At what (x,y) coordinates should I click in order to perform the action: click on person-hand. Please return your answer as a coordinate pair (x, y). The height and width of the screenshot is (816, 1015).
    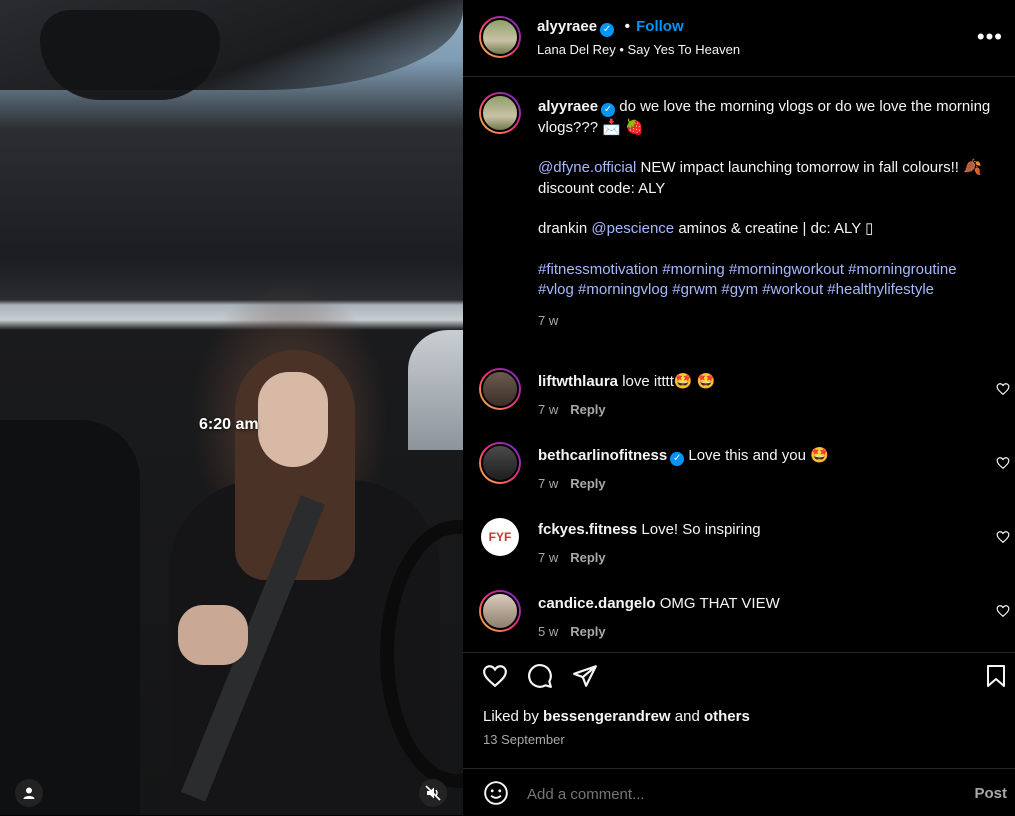
    Looking at the image, I should click on (213, 635).